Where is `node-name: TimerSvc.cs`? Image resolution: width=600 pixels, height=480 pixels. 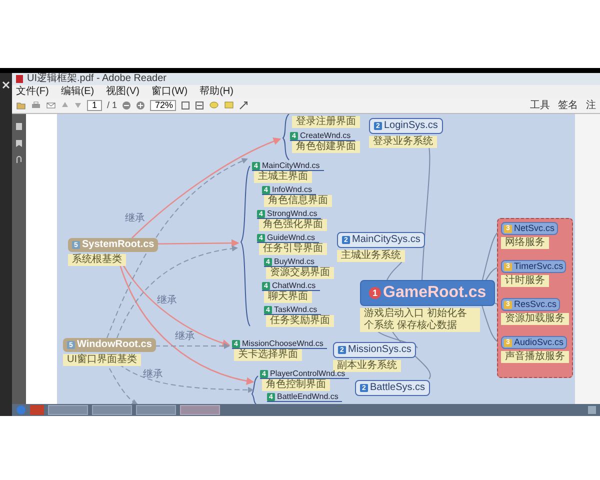
node-name: TimerSvc.cs is located at coordinates (539, 266).